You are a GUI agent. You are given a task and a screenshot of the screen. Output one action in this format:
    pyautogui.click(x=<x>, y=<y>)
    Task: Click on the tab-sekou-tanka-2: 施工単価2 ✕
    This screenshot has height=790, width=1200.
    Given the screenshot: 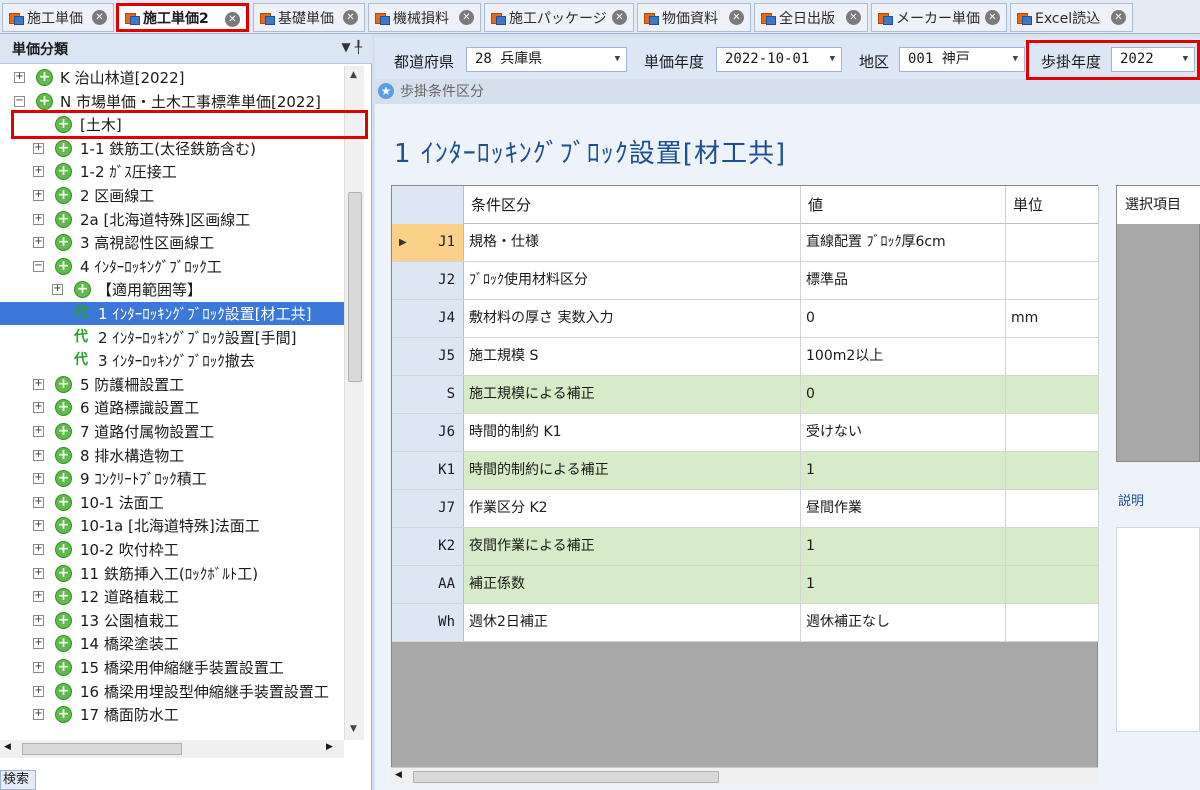 What is the action you would take?
    pyautogui.click(x=182, y=17)
    